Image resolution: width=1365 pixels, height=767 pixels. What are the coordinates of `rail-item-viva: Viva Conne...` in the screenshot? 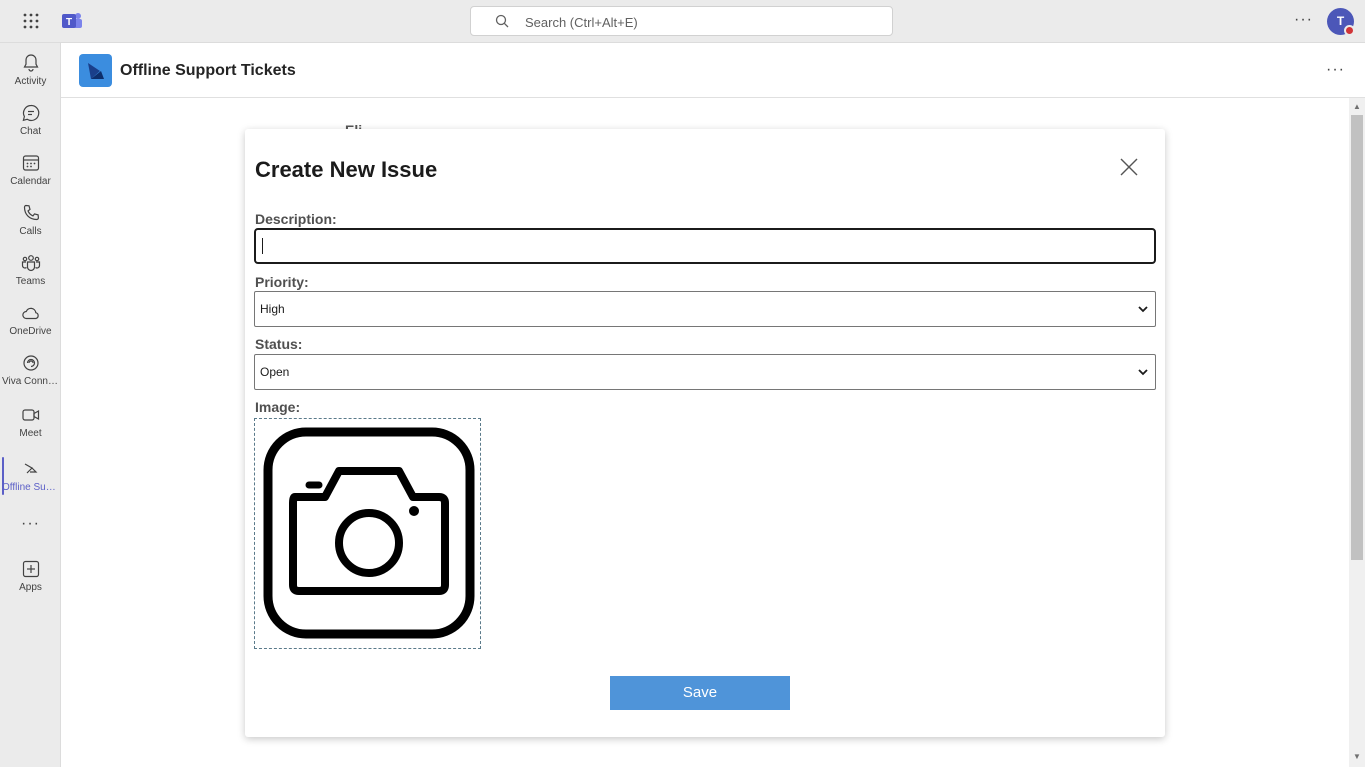 It's located at (30, 370).